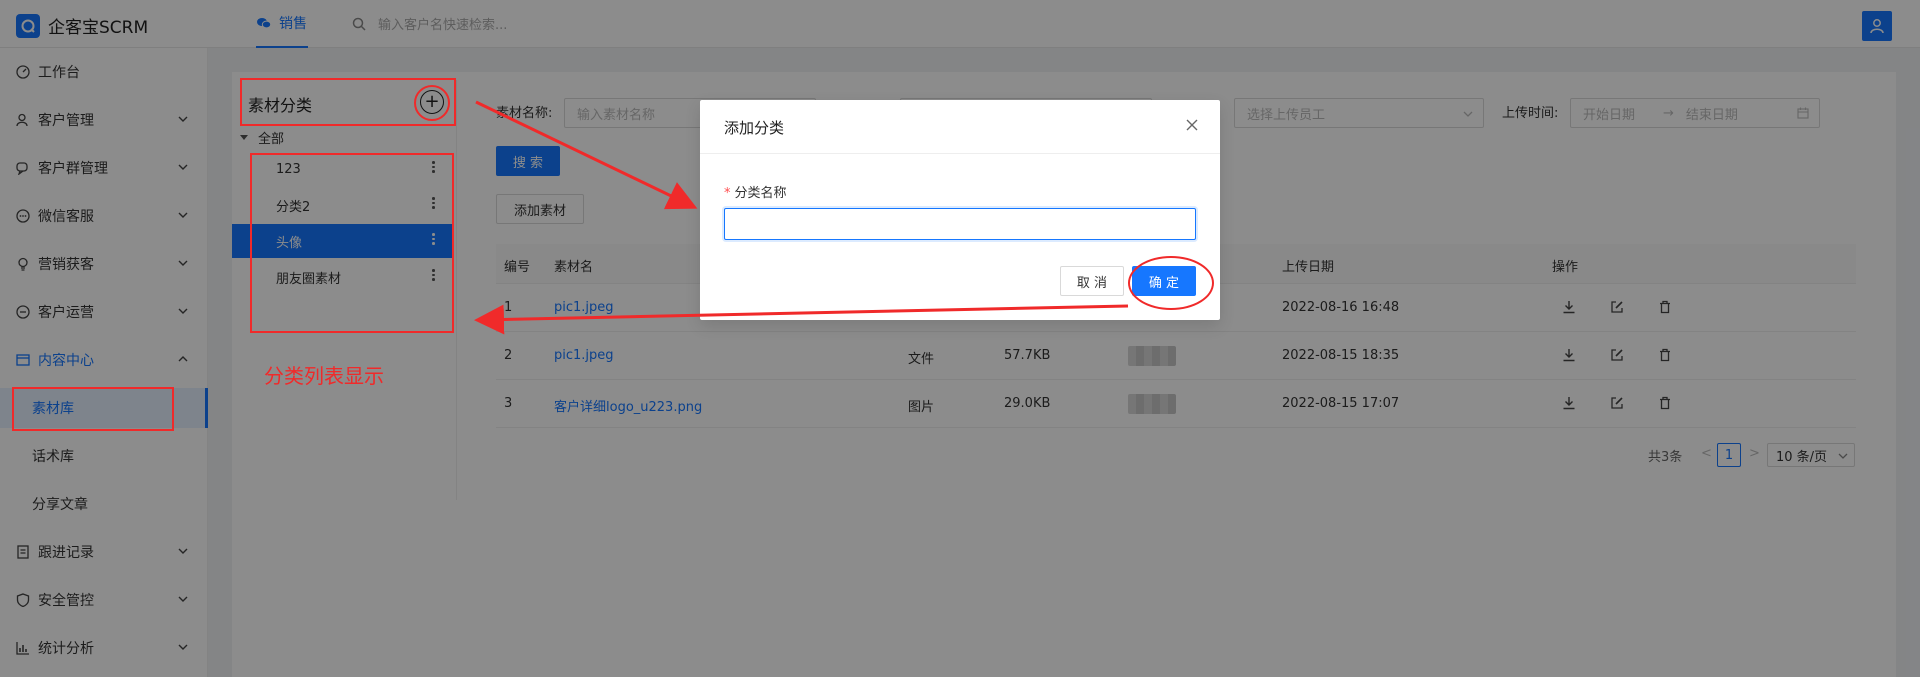 This screenshot has height=677, width=1920. What do you see at coordinates (586, 155) in the screenshot?
I see `annotation-arrow-to-dialog` at bounding box center [586, 155].